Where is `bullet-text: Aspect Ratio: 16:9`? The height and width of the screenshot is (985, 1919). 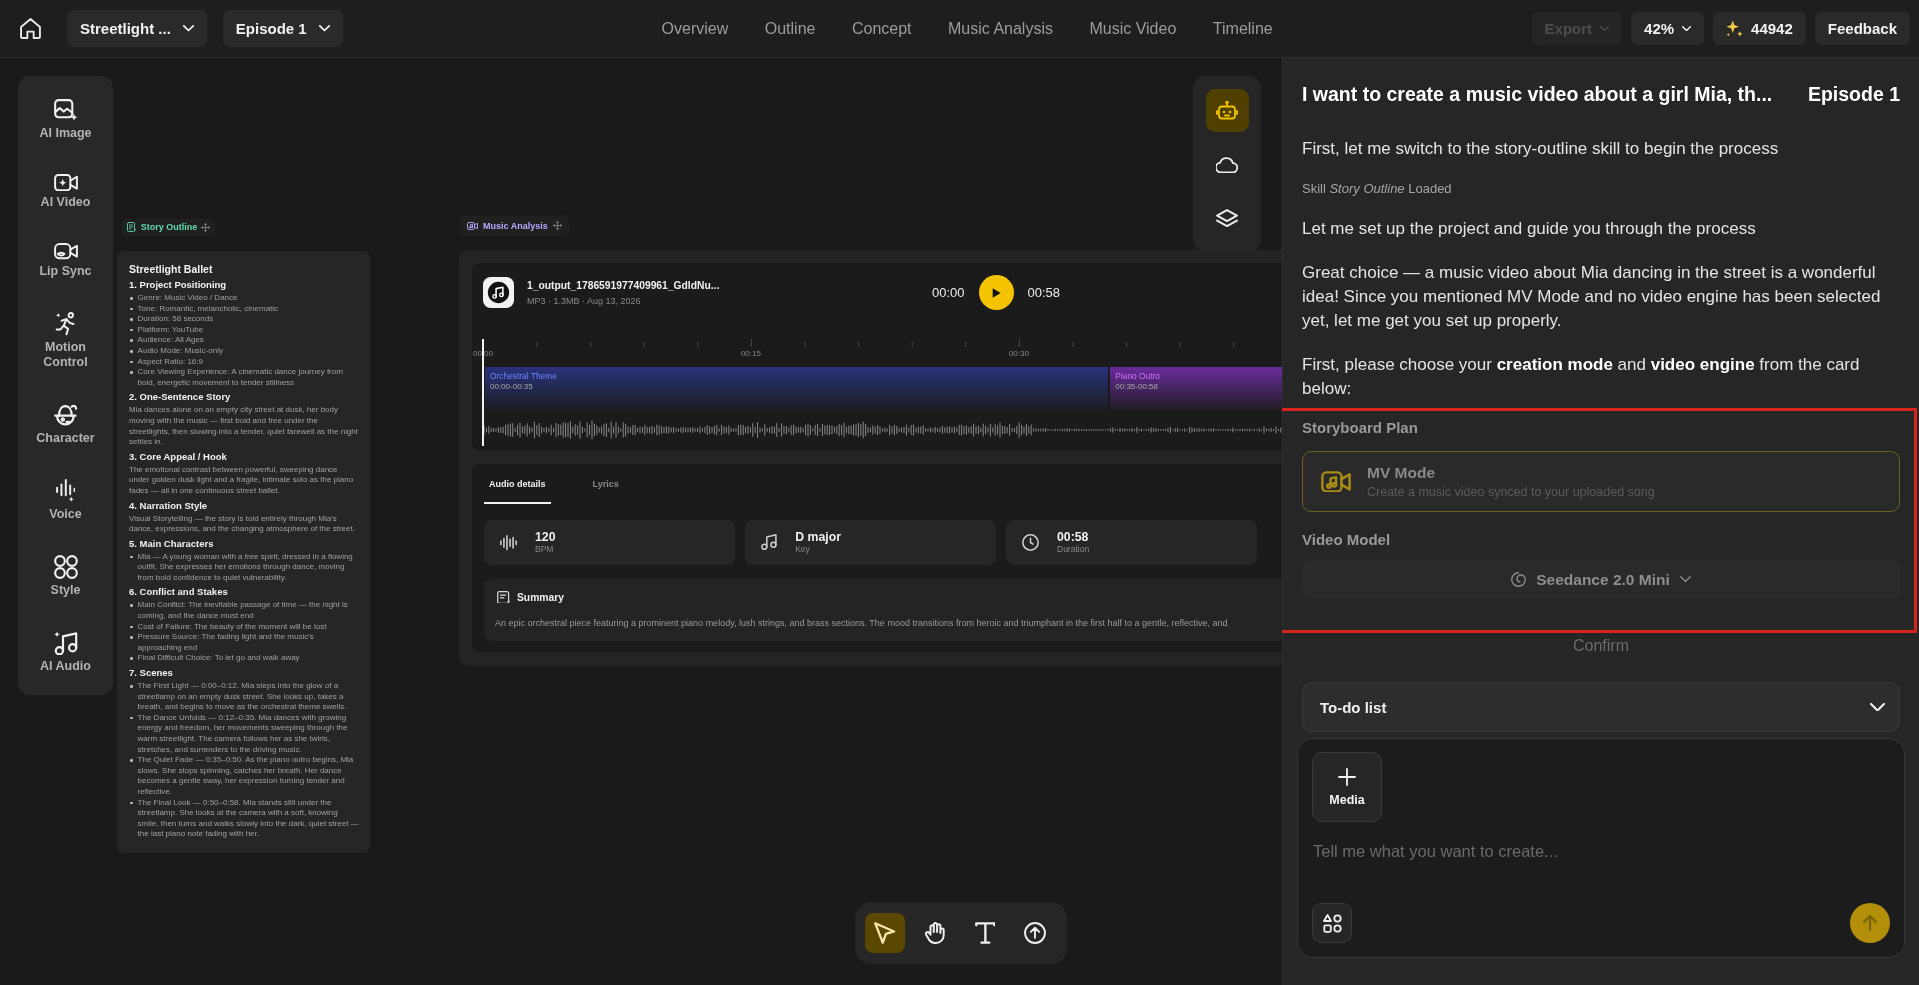
bullet-text: Aspect Ratio: 16:9 is located at coordinates (170, 362).